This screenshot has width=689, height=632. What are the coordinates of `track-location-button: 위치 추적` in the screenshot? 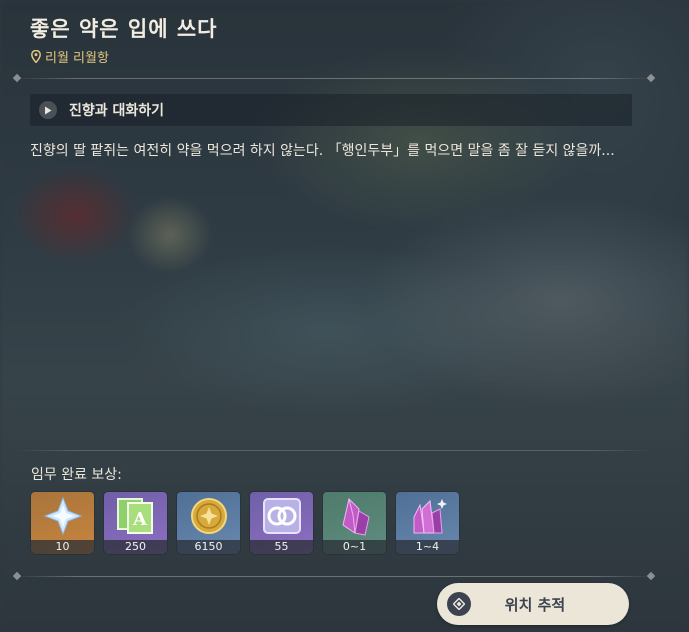 It's located at (533, 604).